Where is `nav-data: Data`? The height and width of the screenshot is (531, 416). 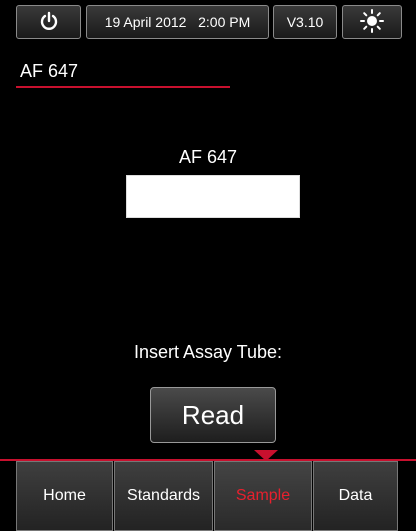
nav-data: Data is located at coordinates (355, 496).